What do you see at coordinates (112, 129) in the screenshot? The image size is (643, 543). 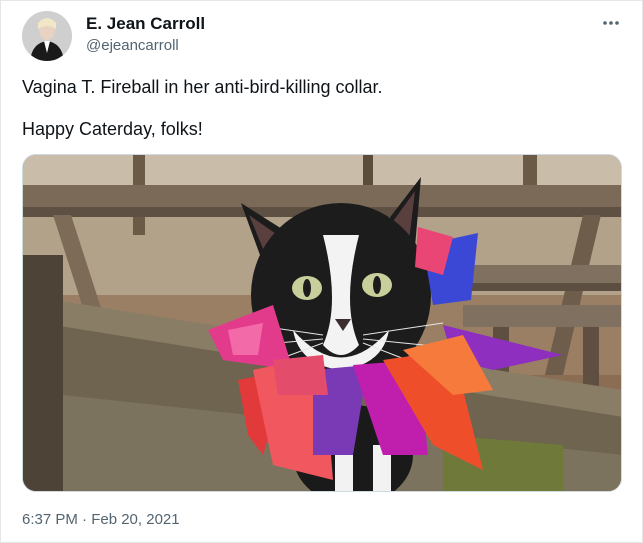 I see `tweet-text-line-2: Happy Caterday, folks!` at bounding box center [112, 129].